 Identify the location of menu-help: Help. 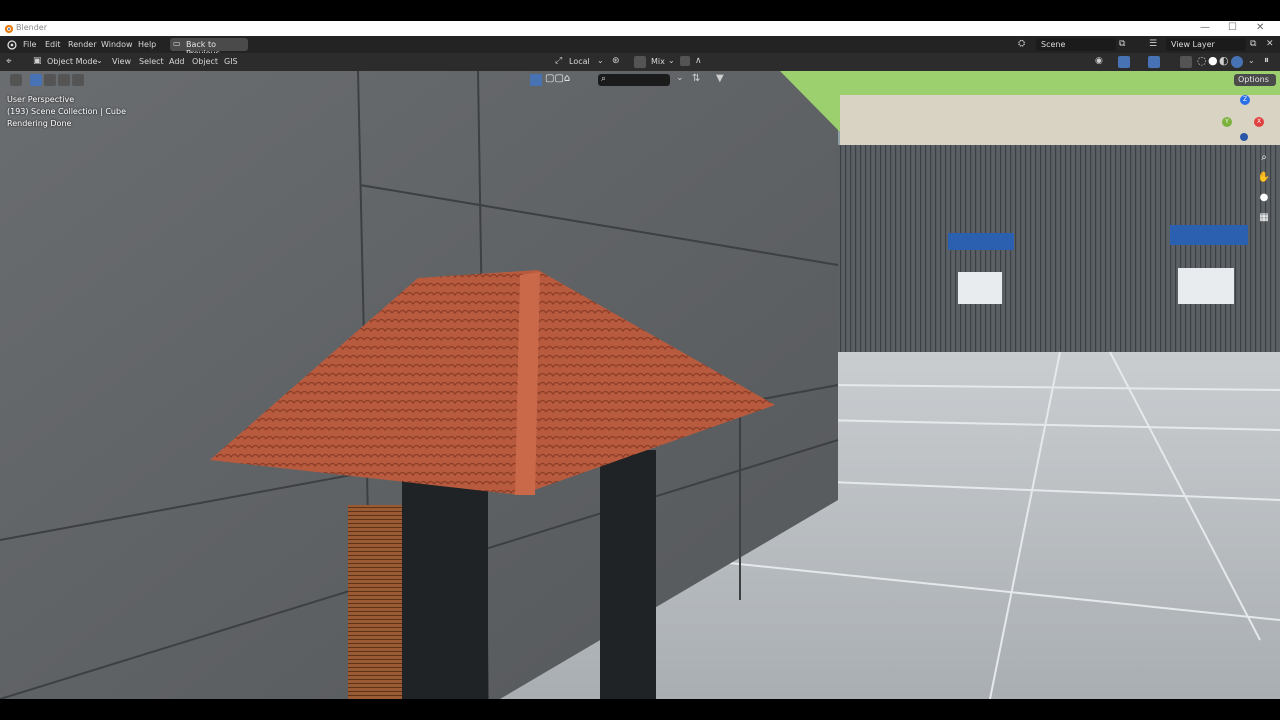
(147, 44).